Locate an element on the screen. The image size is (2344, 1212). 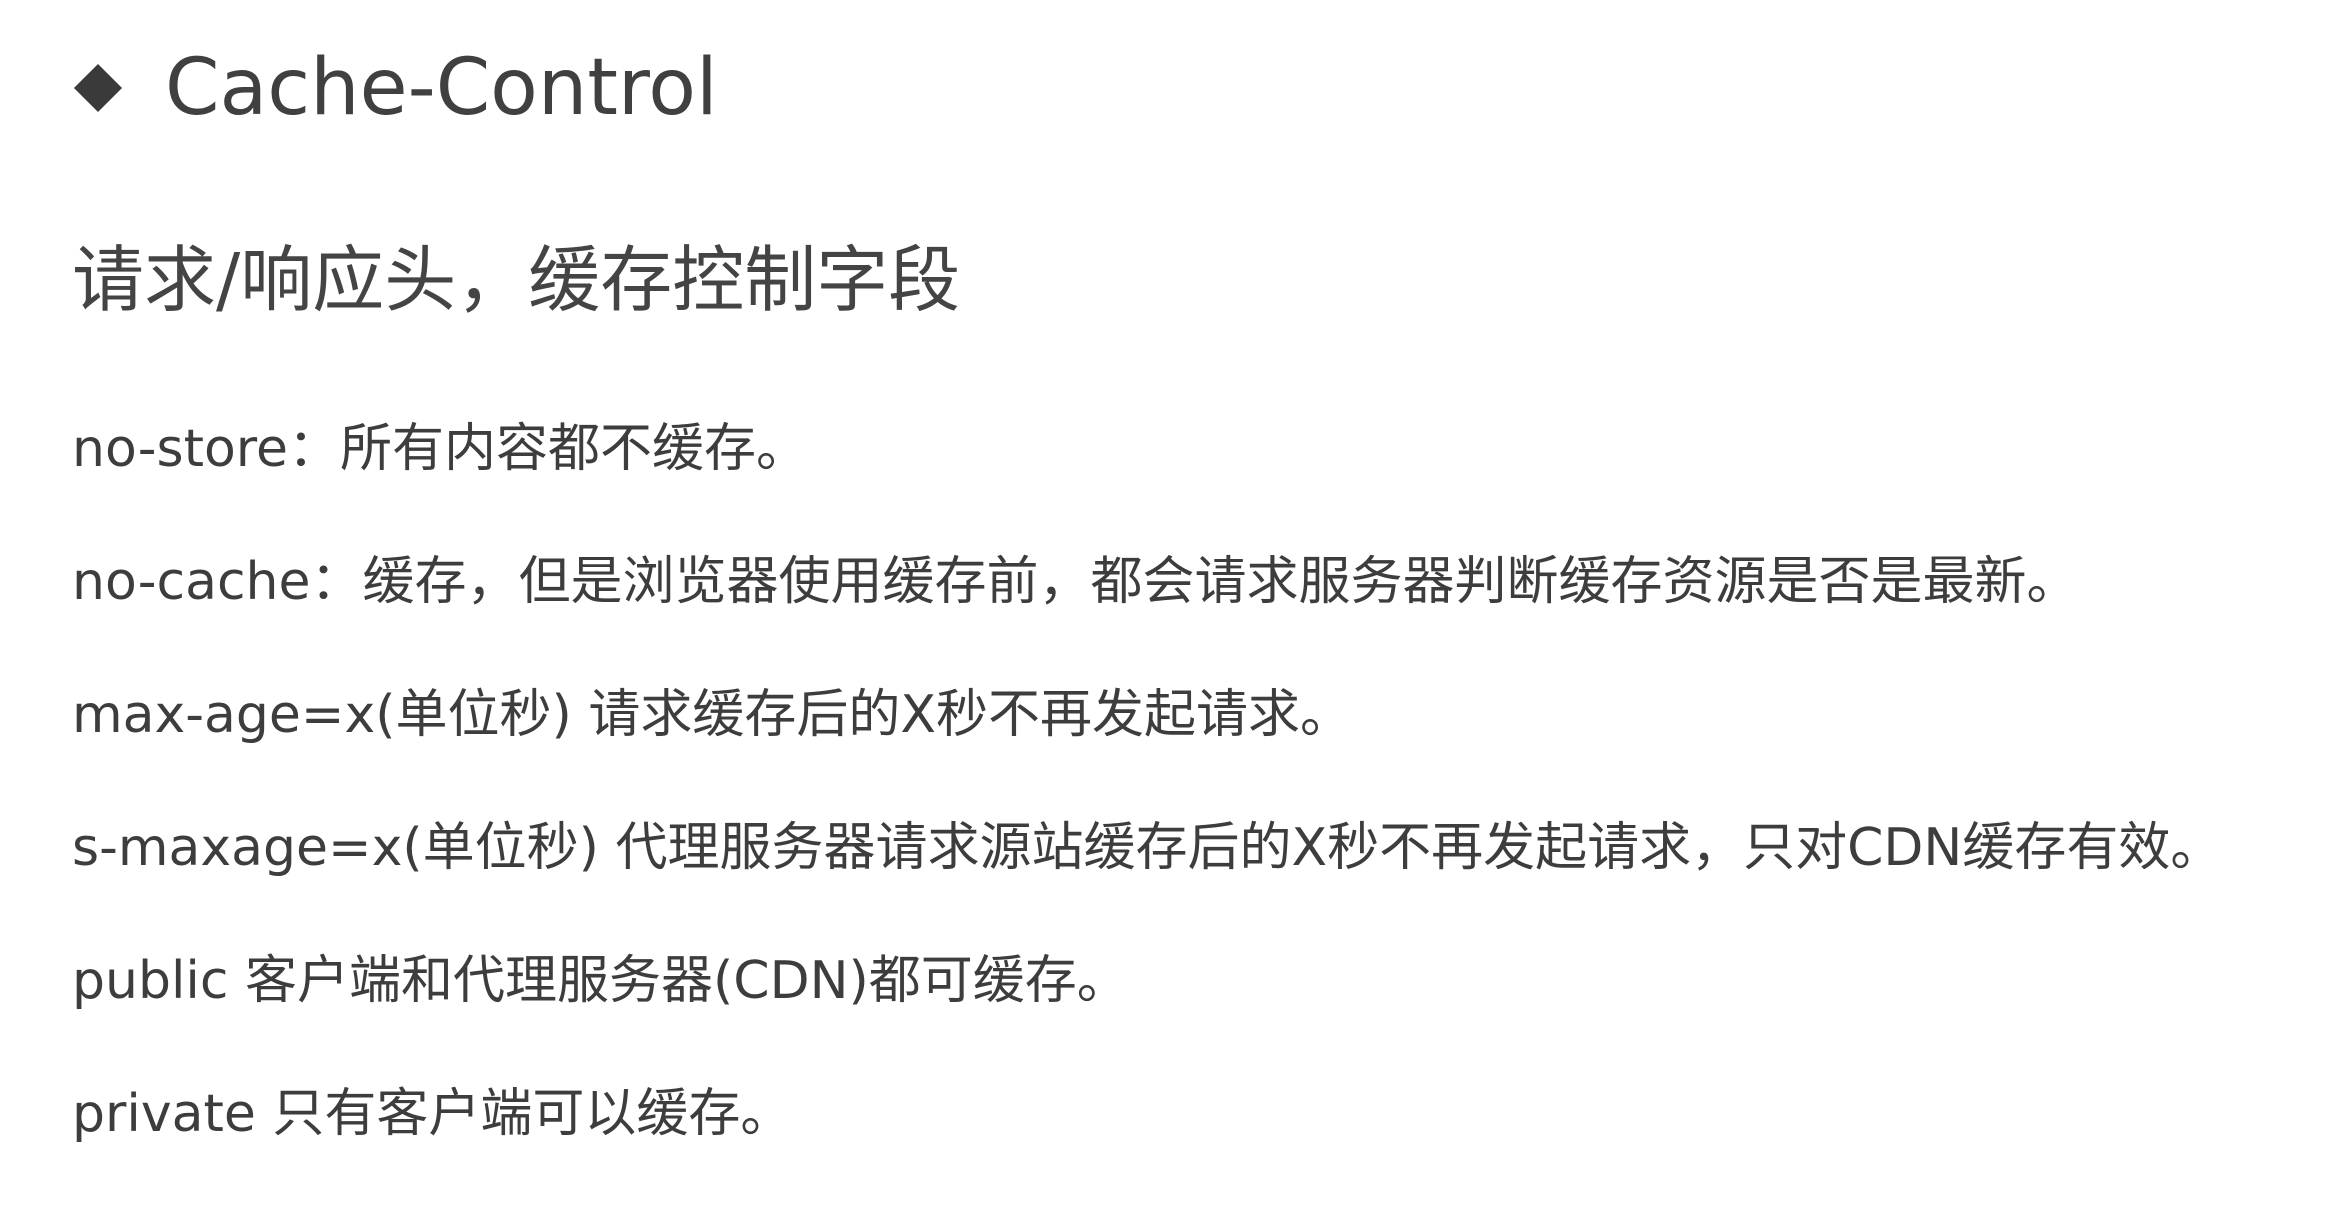
directive-no-store: no-store：所有内容都不缓存。 is located at coordinates (440, 449).